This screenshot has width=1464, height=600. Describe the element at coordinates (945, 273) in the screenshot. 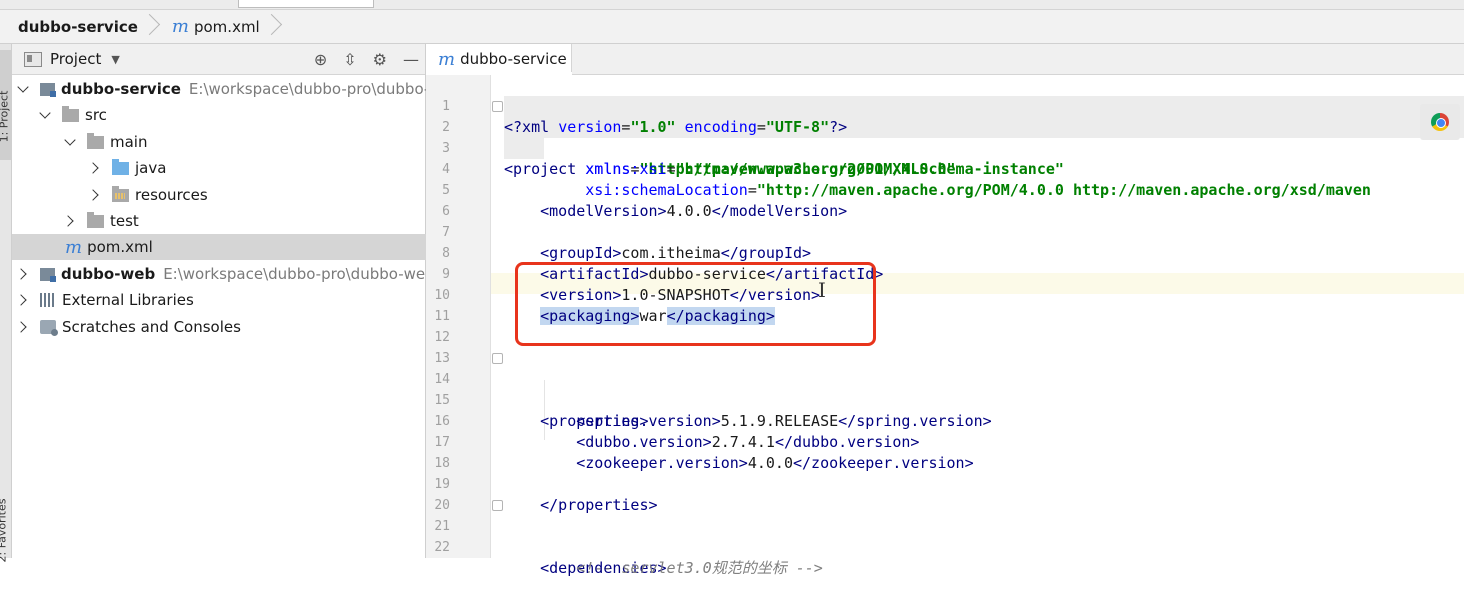

I see `code-line-9: 9 <version>1.0-SNAPSHOT</version>` at that location.